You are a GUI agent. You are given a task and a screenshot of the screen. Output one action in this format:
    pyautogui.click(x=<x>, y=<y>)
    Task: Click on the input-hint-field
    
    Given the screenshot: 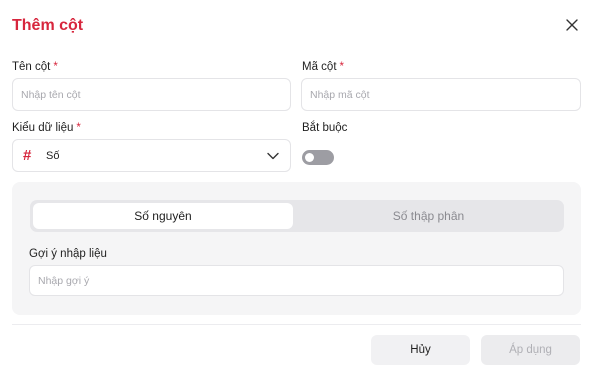 What is the action you would take?
    pyautogui.click(x=296, y=280)
    